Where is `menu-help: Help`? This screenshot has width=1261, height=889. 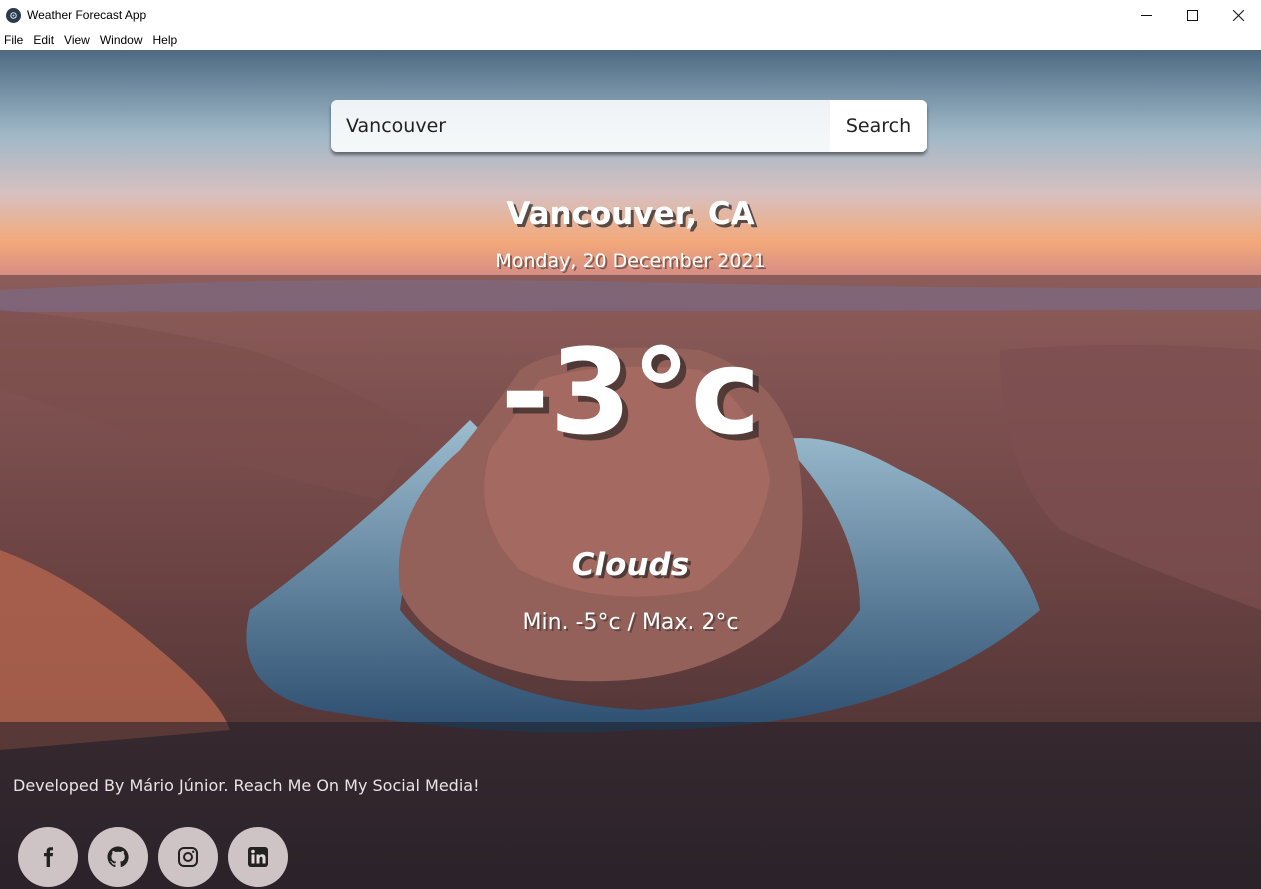 menu-help: Help is located at coordinates (166, 40).